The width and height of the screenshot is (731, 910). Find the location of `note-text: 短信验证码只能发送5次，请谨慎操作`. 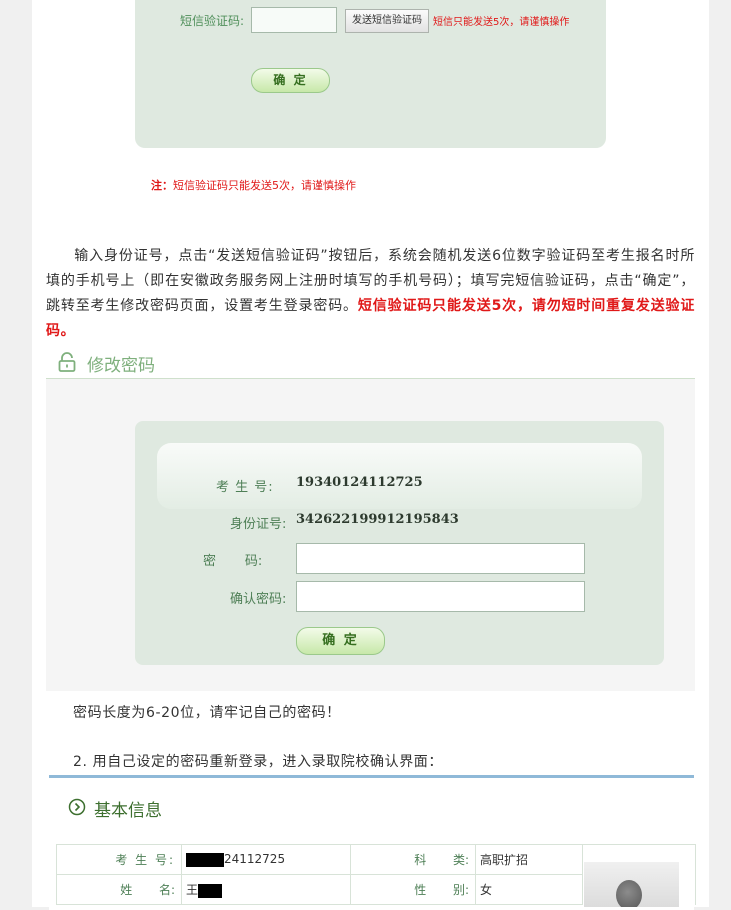

note-text: 短信验证码只能发送5次，请谨慎操作 is located at coordinates (264, 185).